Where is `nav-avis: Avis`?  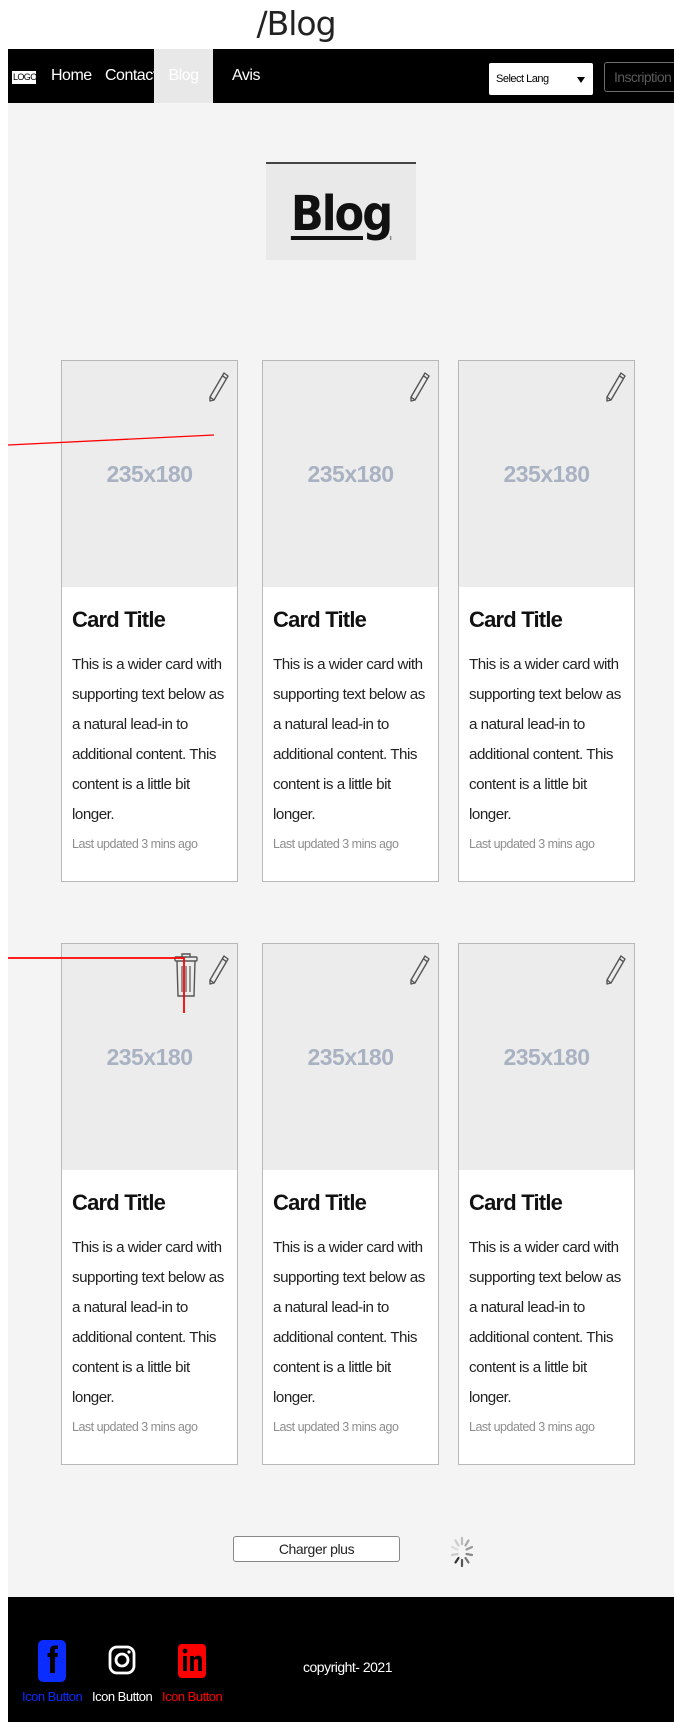
nav-avis: Avis is located at coordinates (246, 76).